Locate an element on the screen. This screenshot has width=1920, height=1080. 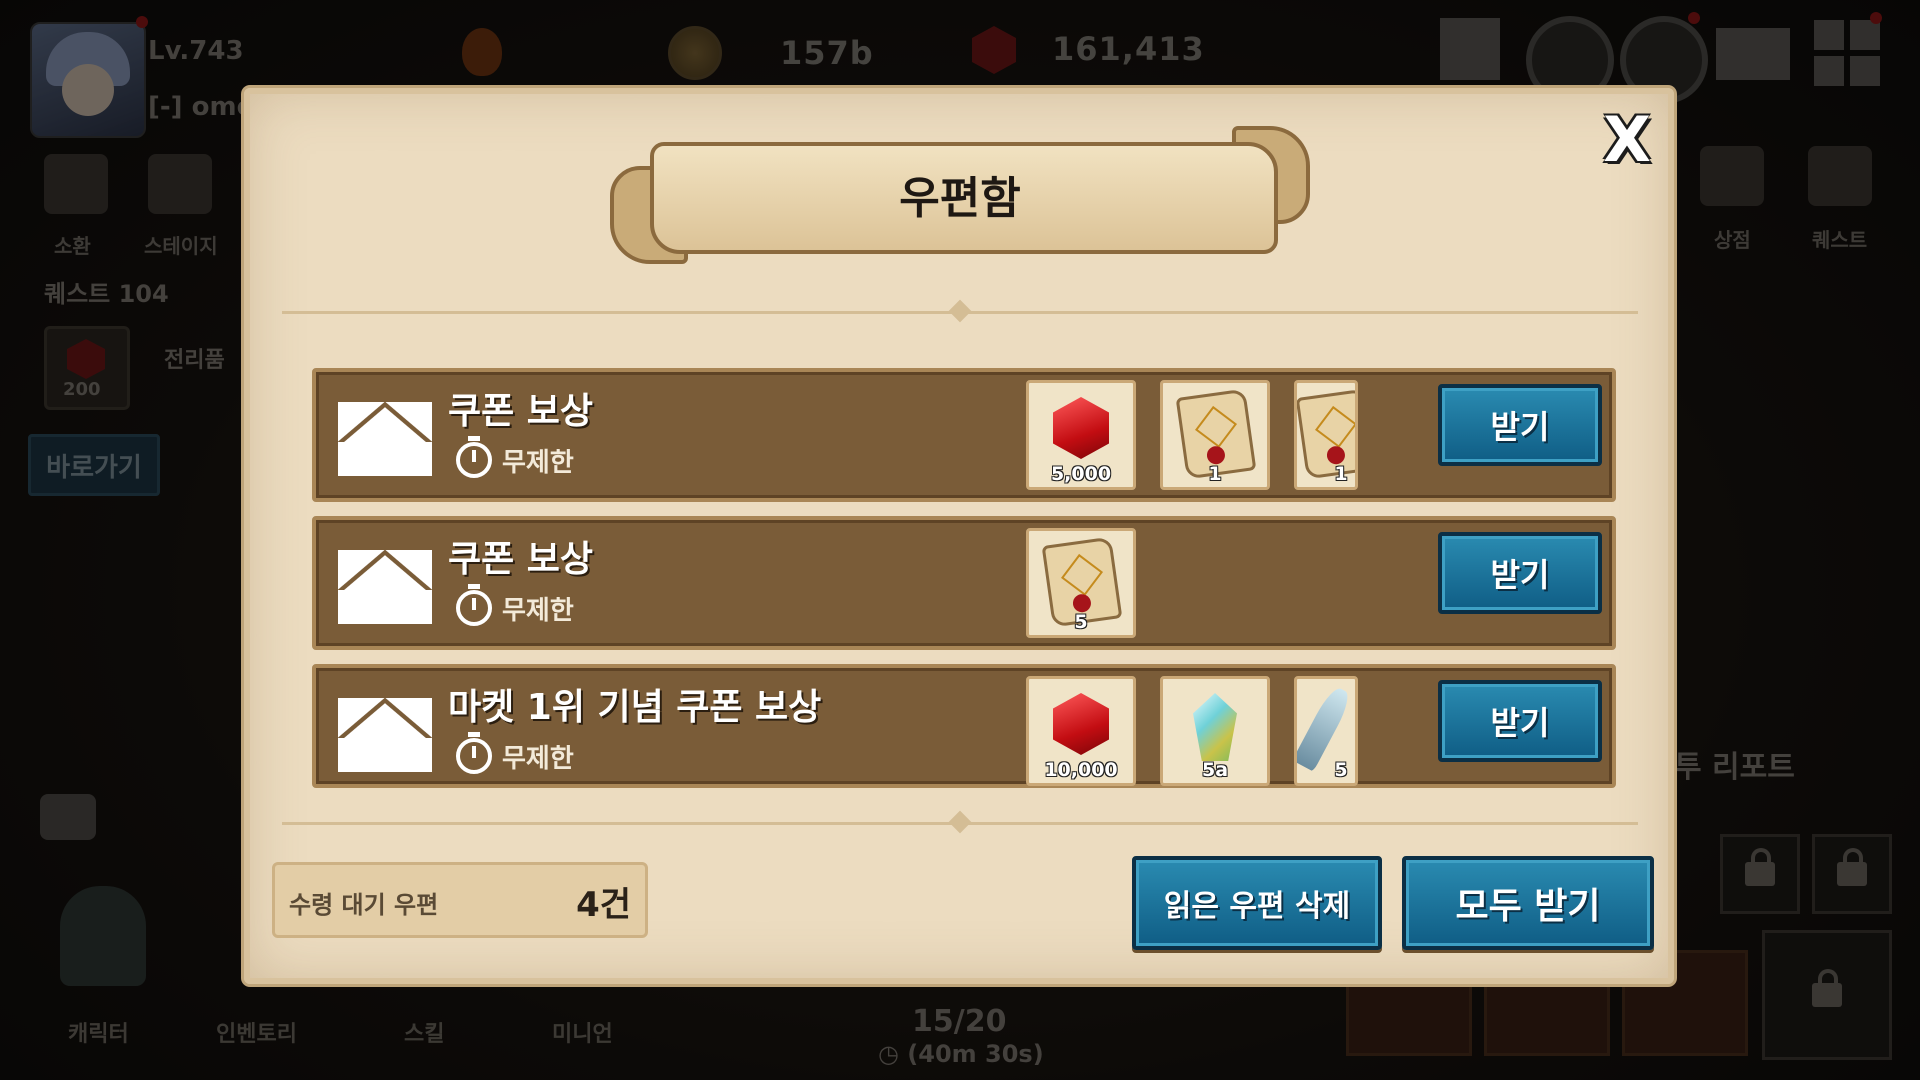
title-banner: 우편함 is located at coordinates (960, 191).